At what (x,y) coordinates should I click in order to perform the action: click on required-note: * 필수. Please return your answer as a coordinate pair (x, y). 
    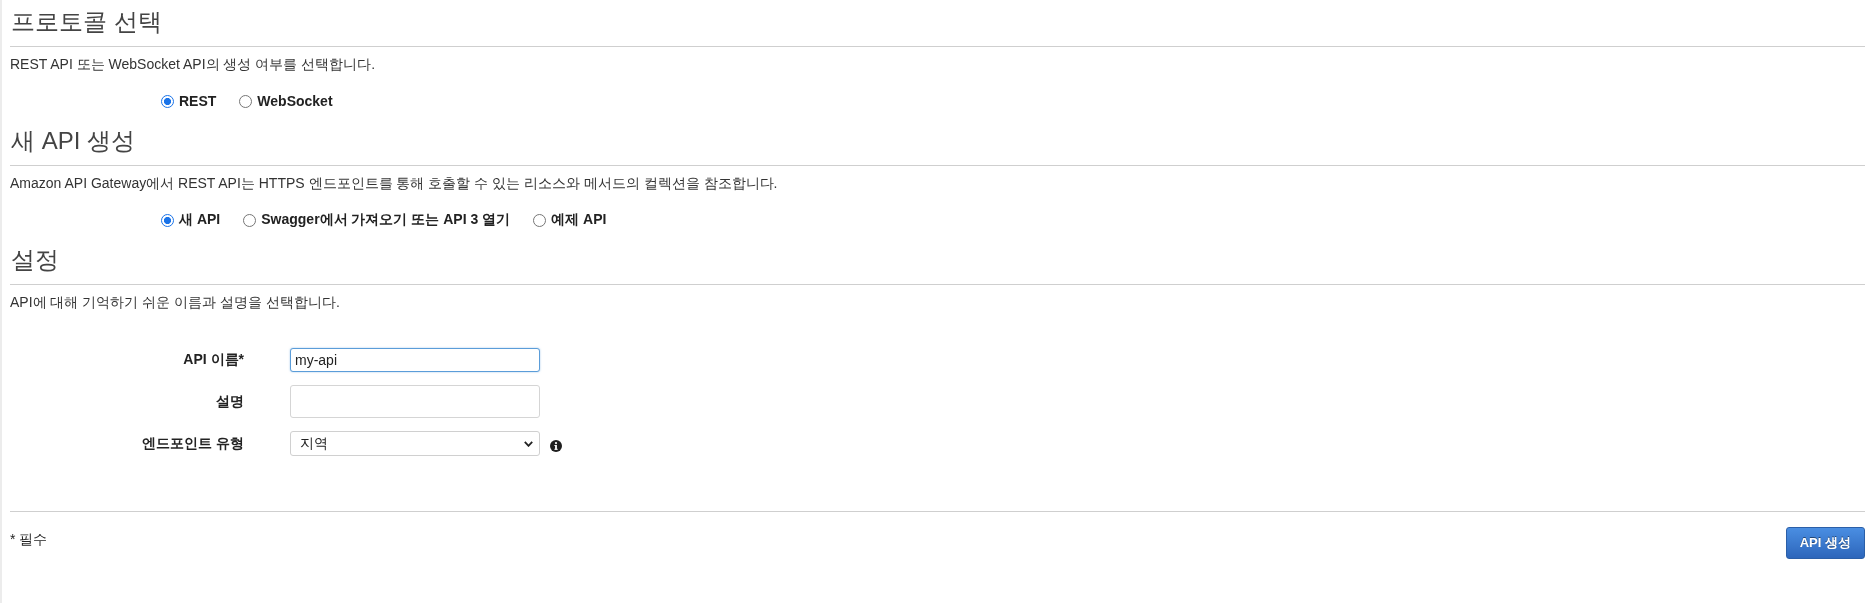
    Looking at the image, I should click on (29, 539).